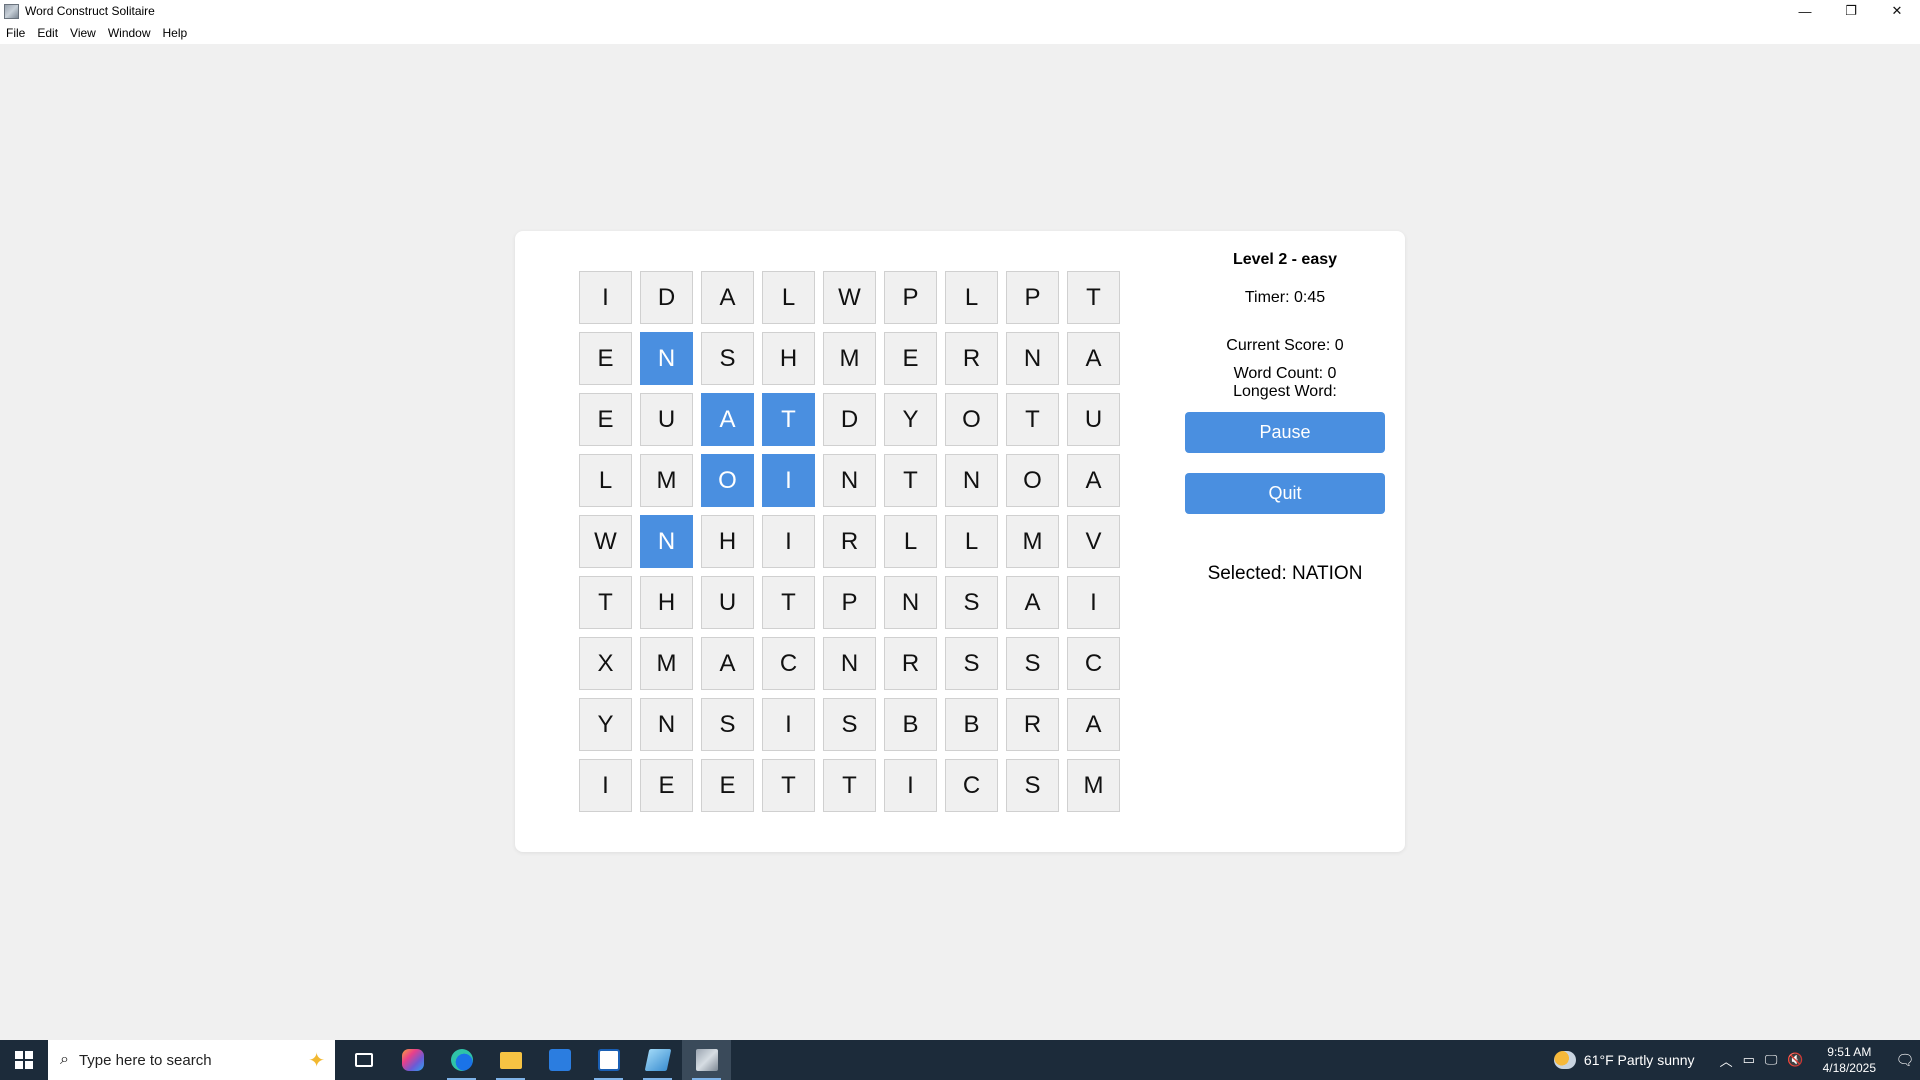 Image resolution: width=1920 pixels, height=1080 pixels. What do you see at coordinates (1726, 1060) in the screenshot?
I see `chevron-up-icon: ︿` at bounding box center [1726, 1060].